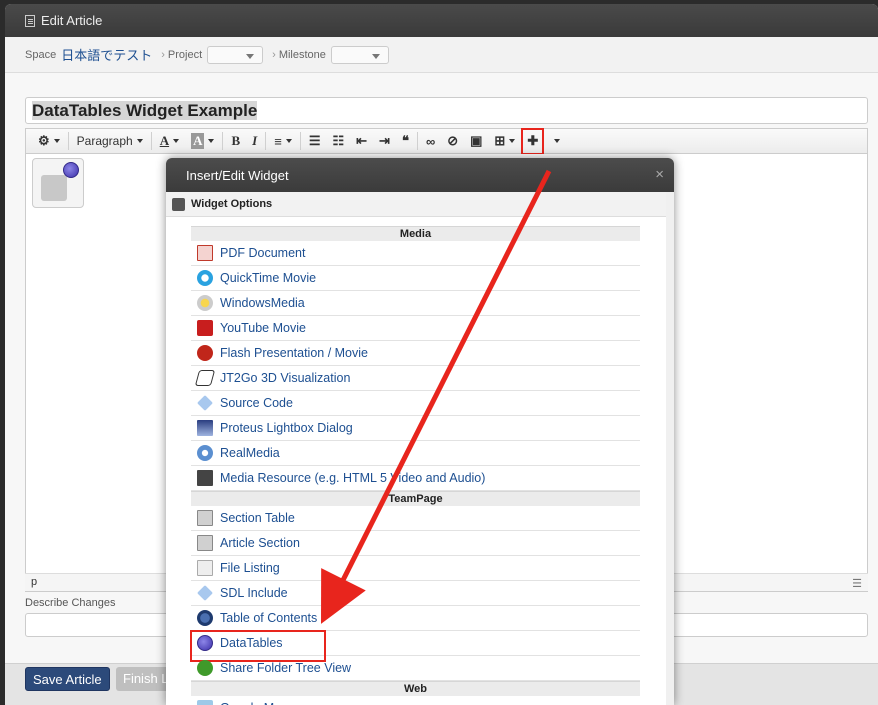  I want to click on lightbox-icon, so click(205, 428).